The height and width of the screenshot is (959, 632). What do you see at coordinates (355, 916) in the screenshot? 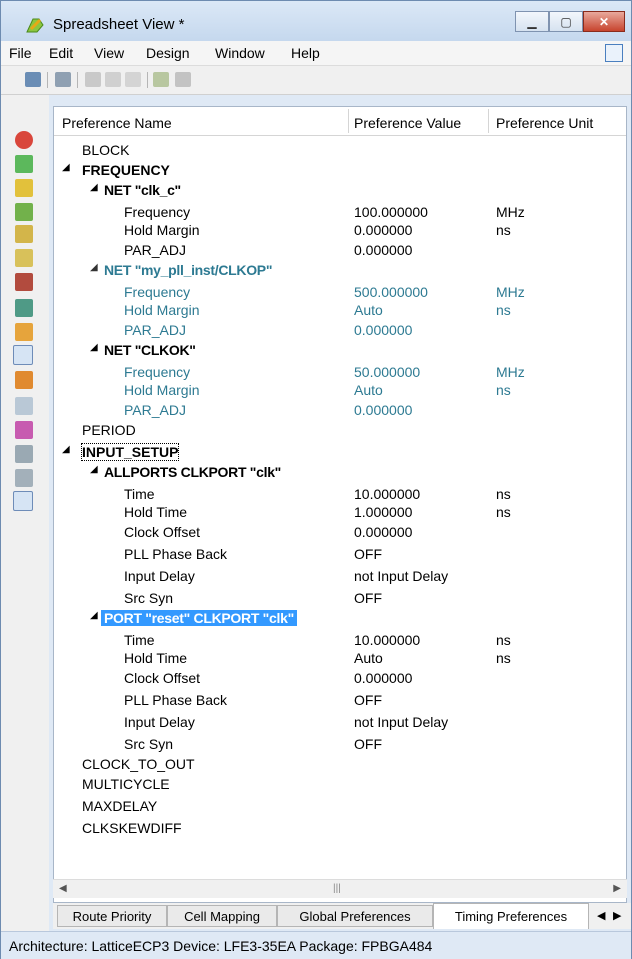
I see `tab-global-preferences: Global Preferences` at bounding box center [355, 916].